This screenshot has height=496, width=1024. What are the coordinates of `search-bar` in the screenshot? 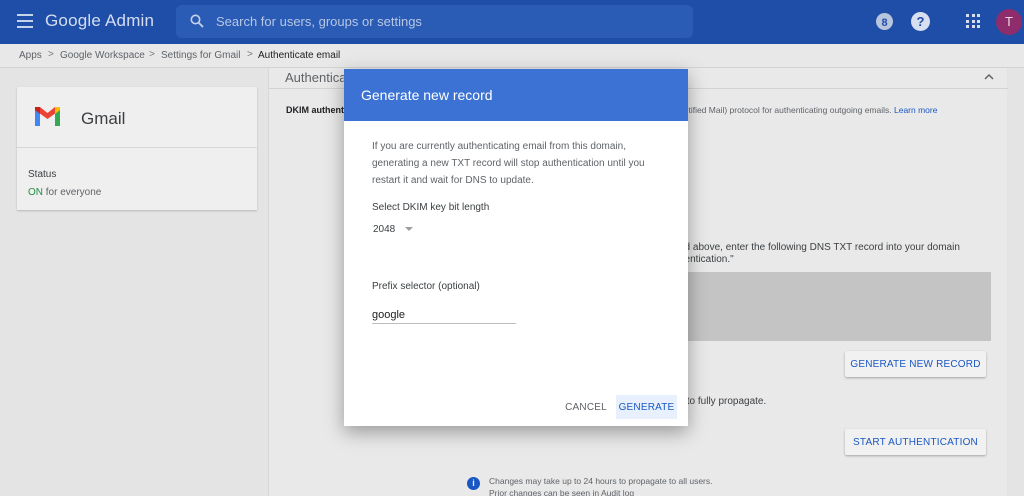 It's located at (434, 21).